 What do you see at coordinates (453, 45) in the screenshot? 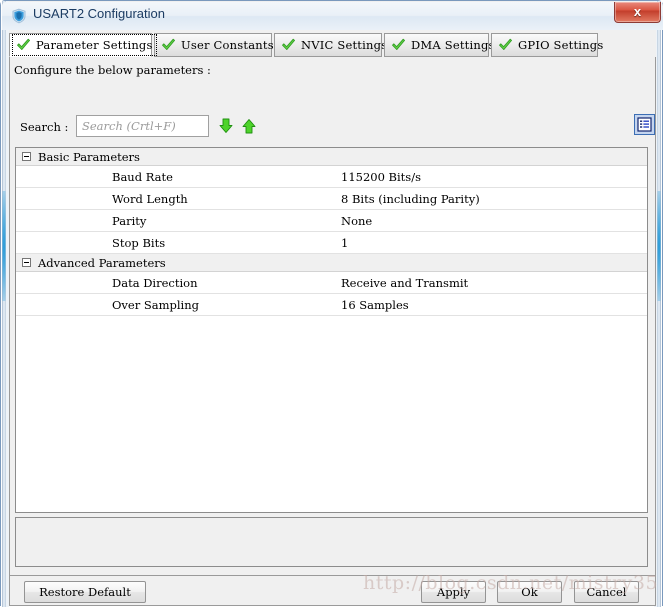
I see `tab-label: DMA Settings` at bounding box center [453, 45].